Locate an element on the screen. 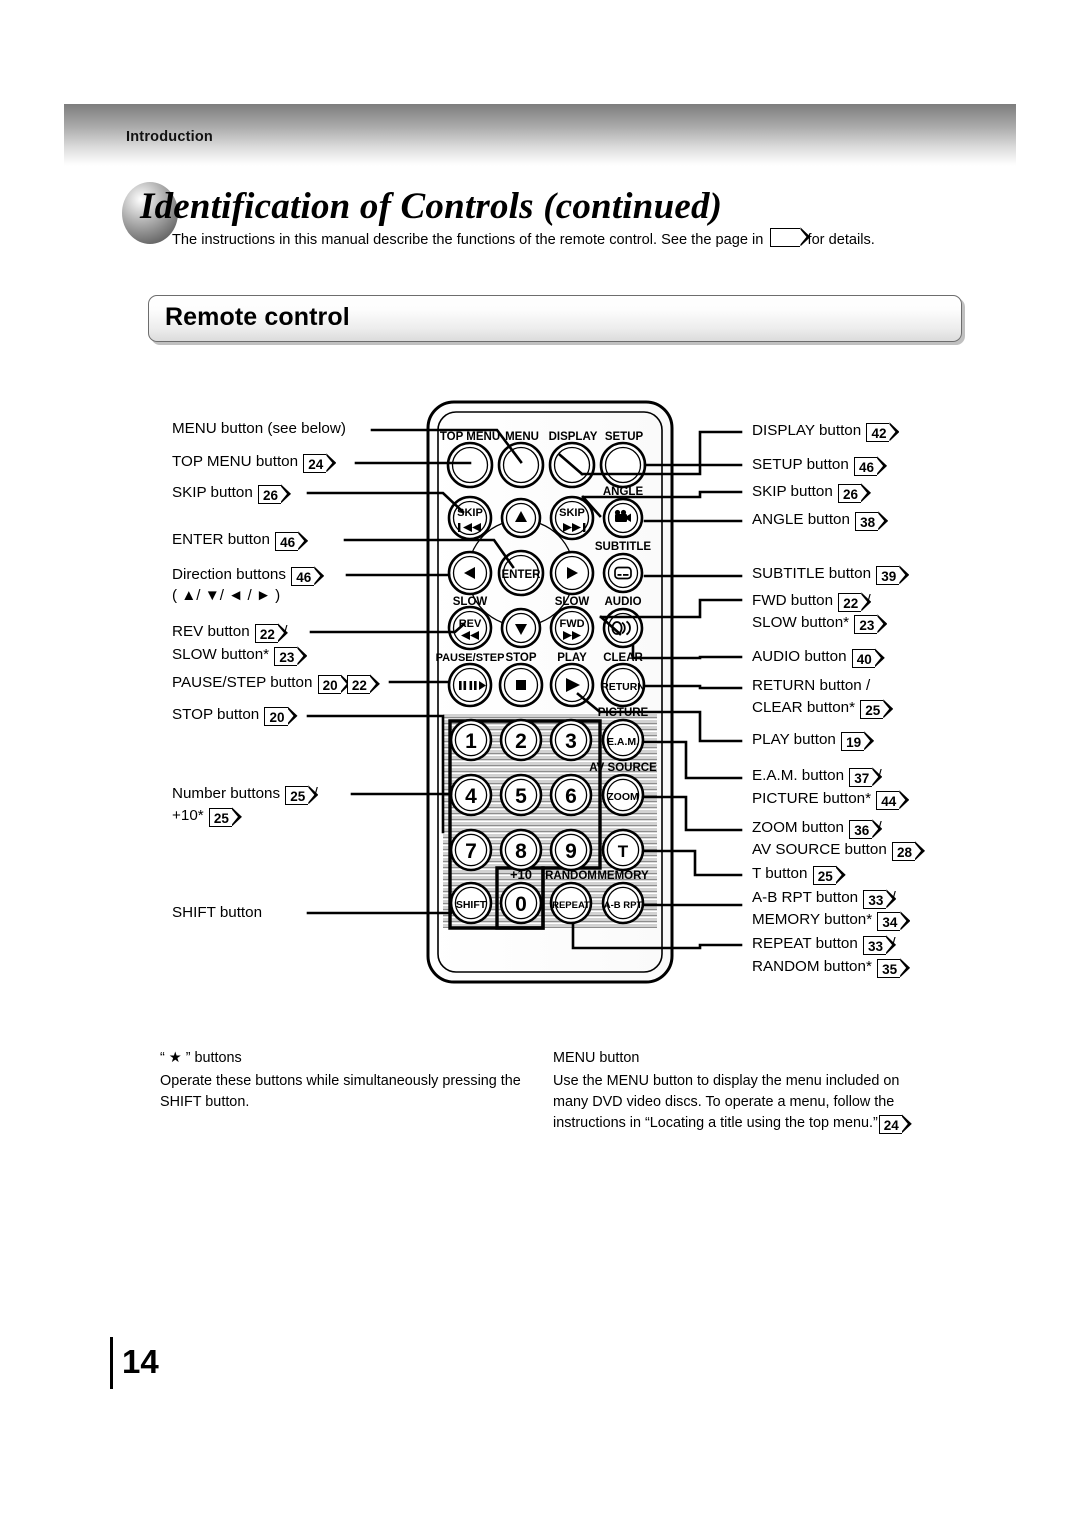 This screenshot has width=1080, height=1528. page-badge-22-rev: 22 is located at coordinates (266, 633).